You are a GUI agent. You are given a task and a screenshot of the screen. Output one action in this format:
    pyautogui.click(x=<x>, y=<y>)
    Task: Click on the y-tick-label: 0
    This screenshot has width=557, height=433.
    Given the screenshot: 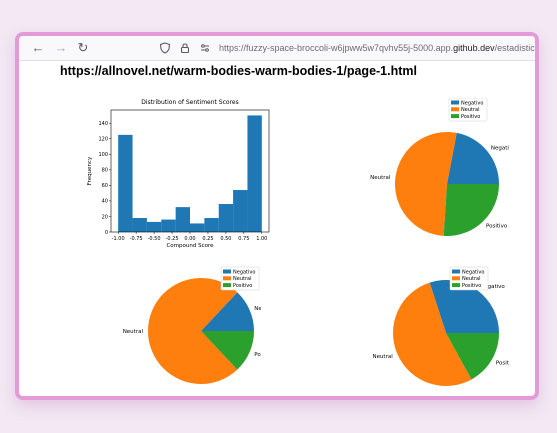 What is the action you would take?
    pyautogui.click(x=106, y=233)
    